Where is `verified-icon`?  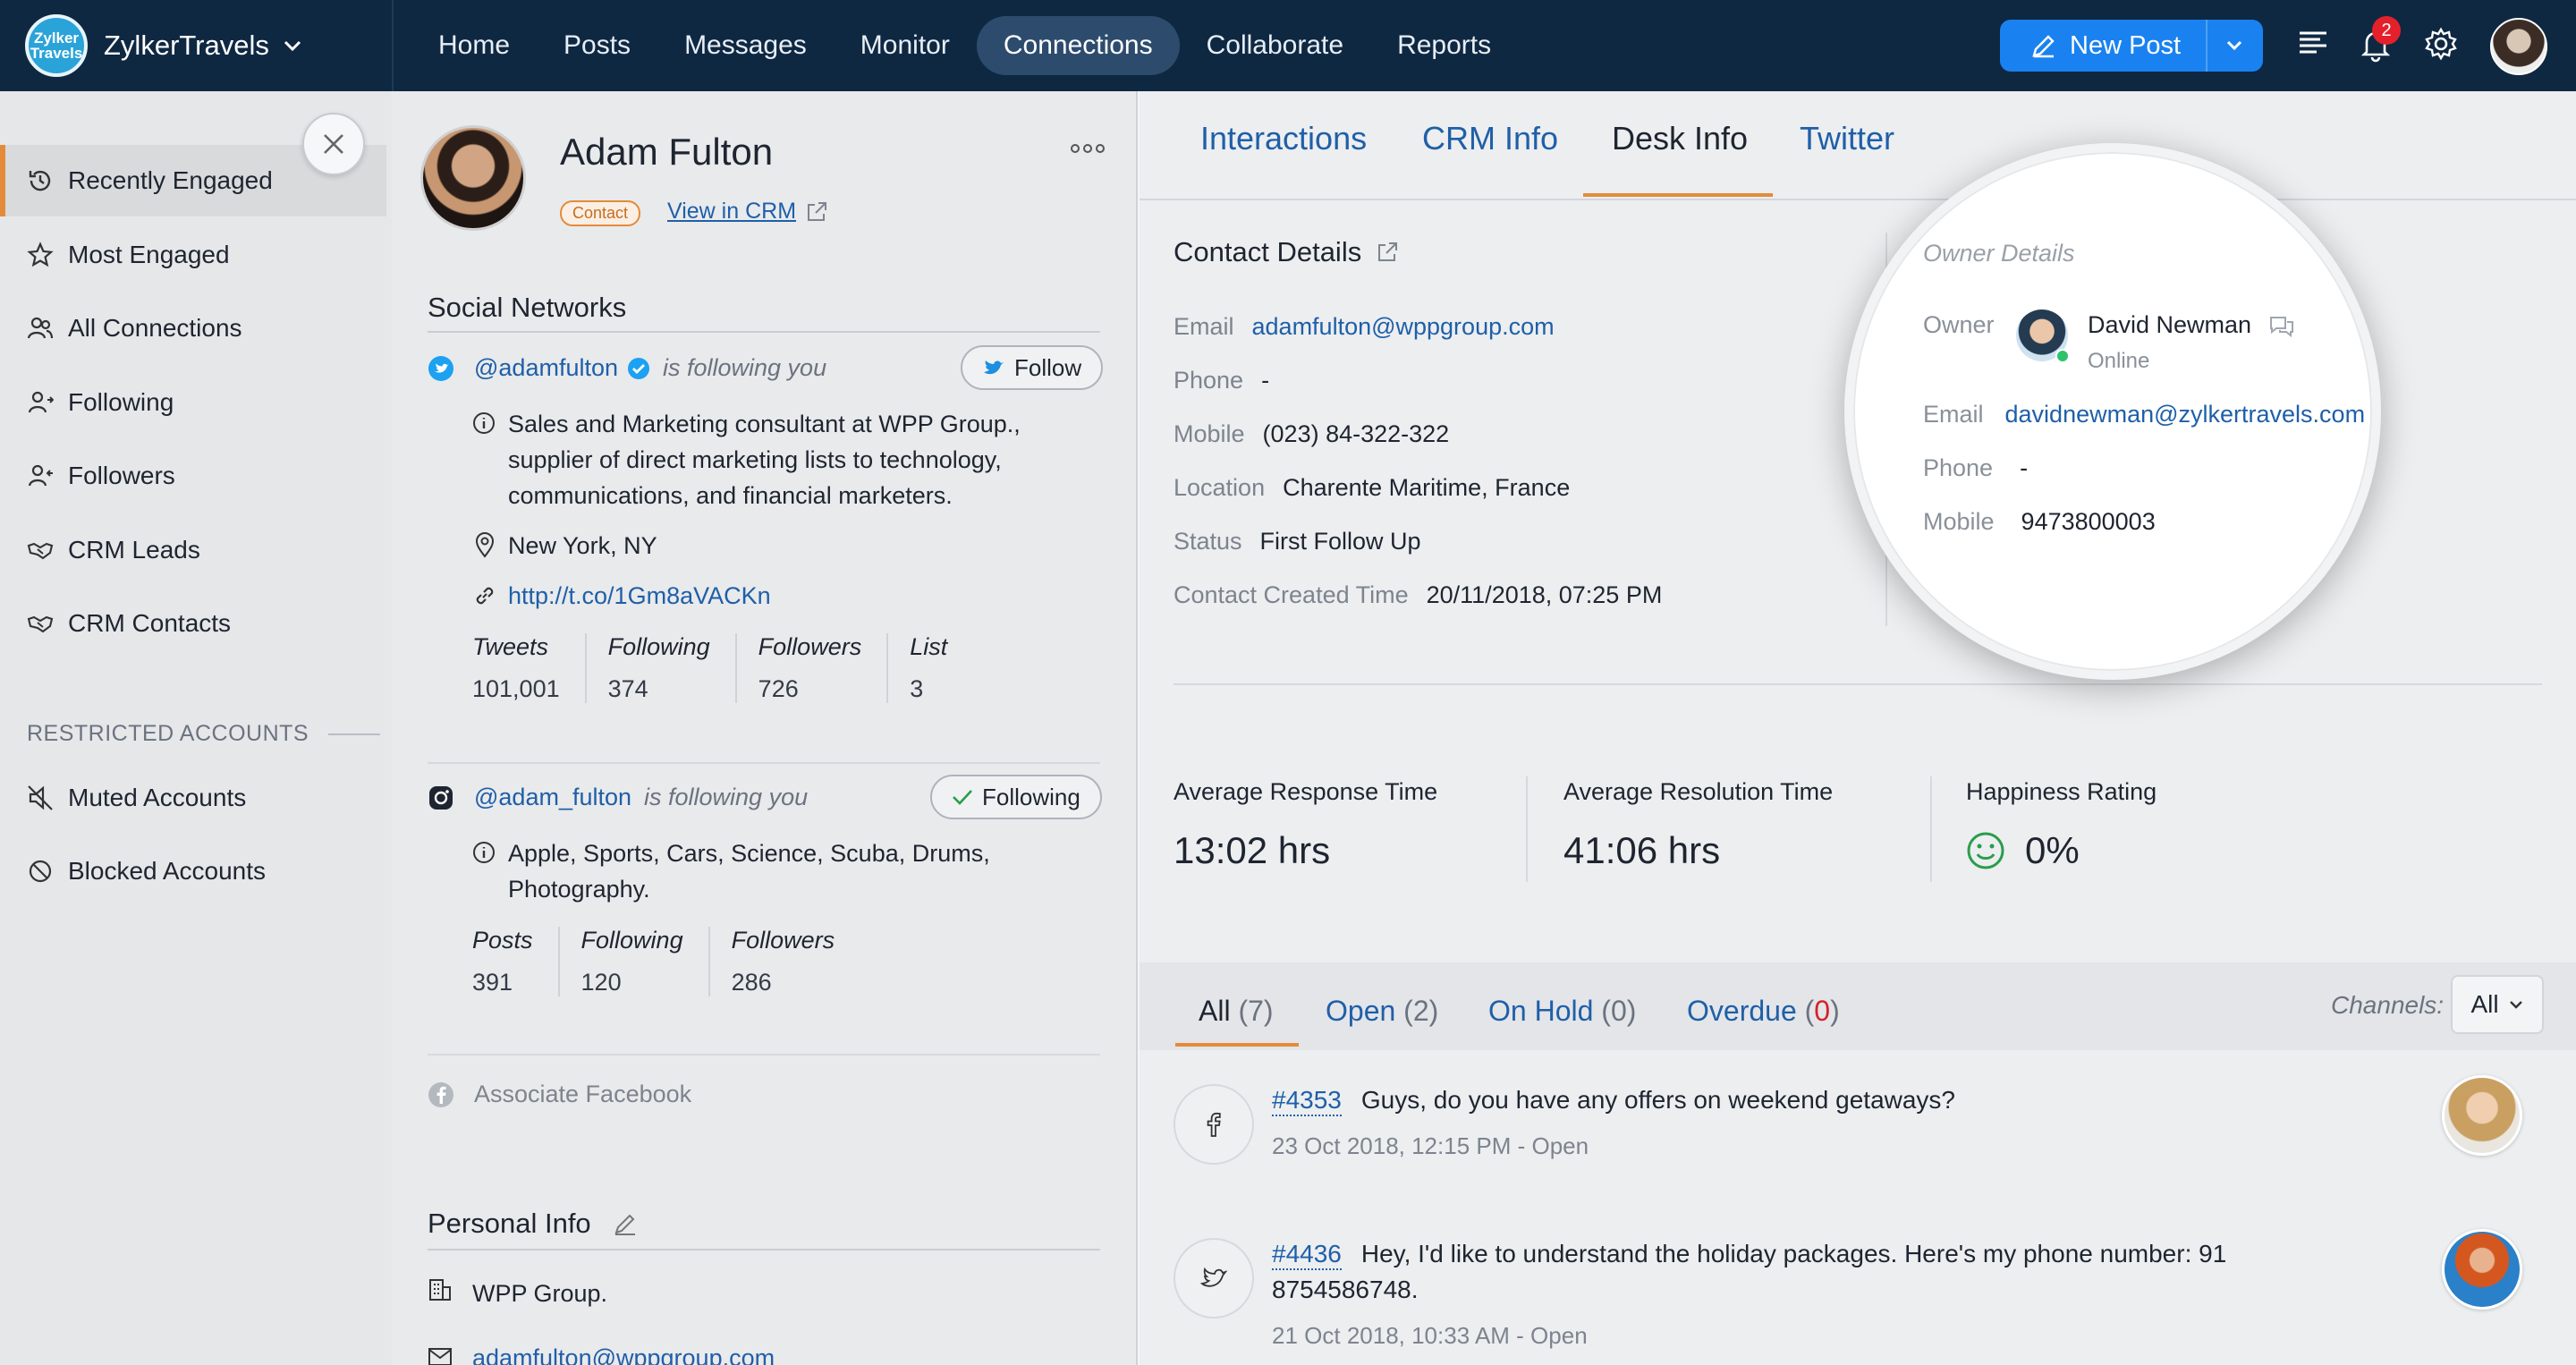
verified-icon is located at coordinates (638, 368).